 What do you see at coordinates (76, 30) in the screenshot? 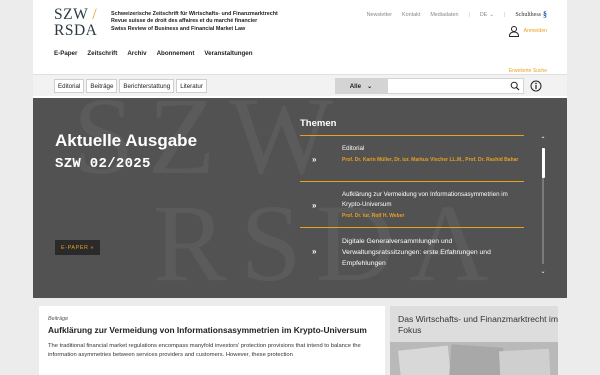
I see `logo-line-2: RSDA` at bounding box center [76, 30].